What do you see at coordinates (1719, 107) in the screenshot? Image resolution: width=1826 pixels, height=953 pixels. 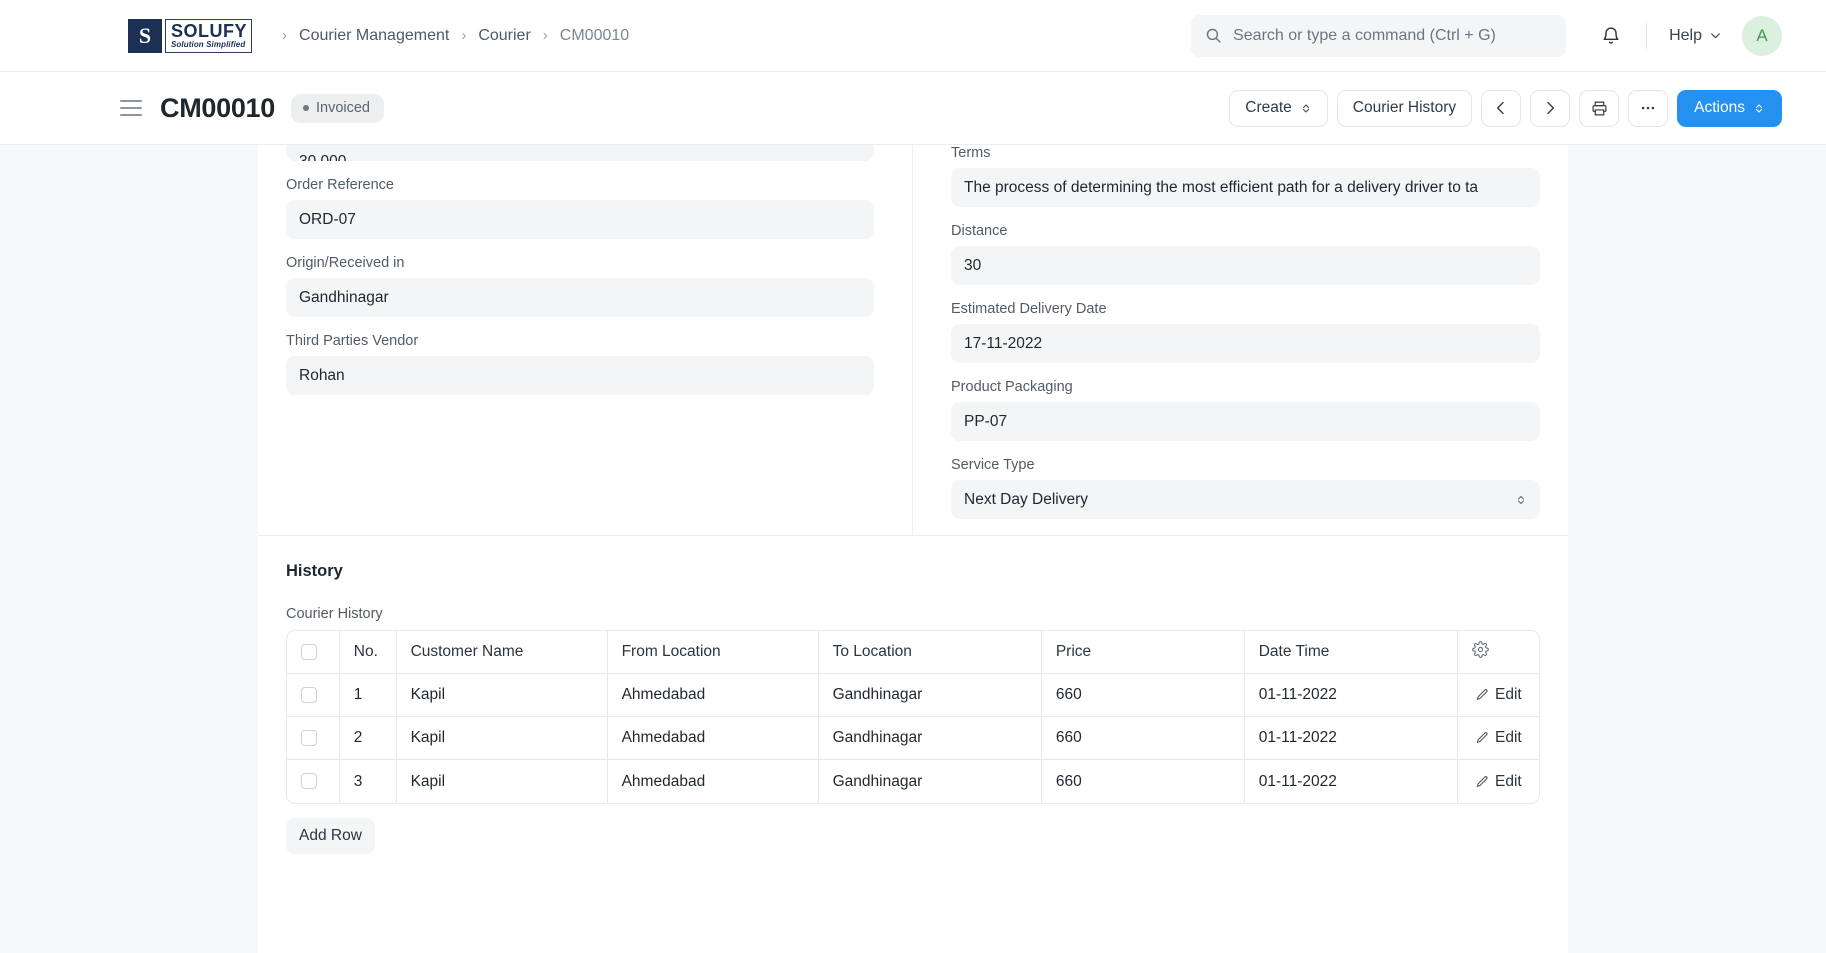 I see `actions-button-label: Actions` at bounding box center [1719, 107].